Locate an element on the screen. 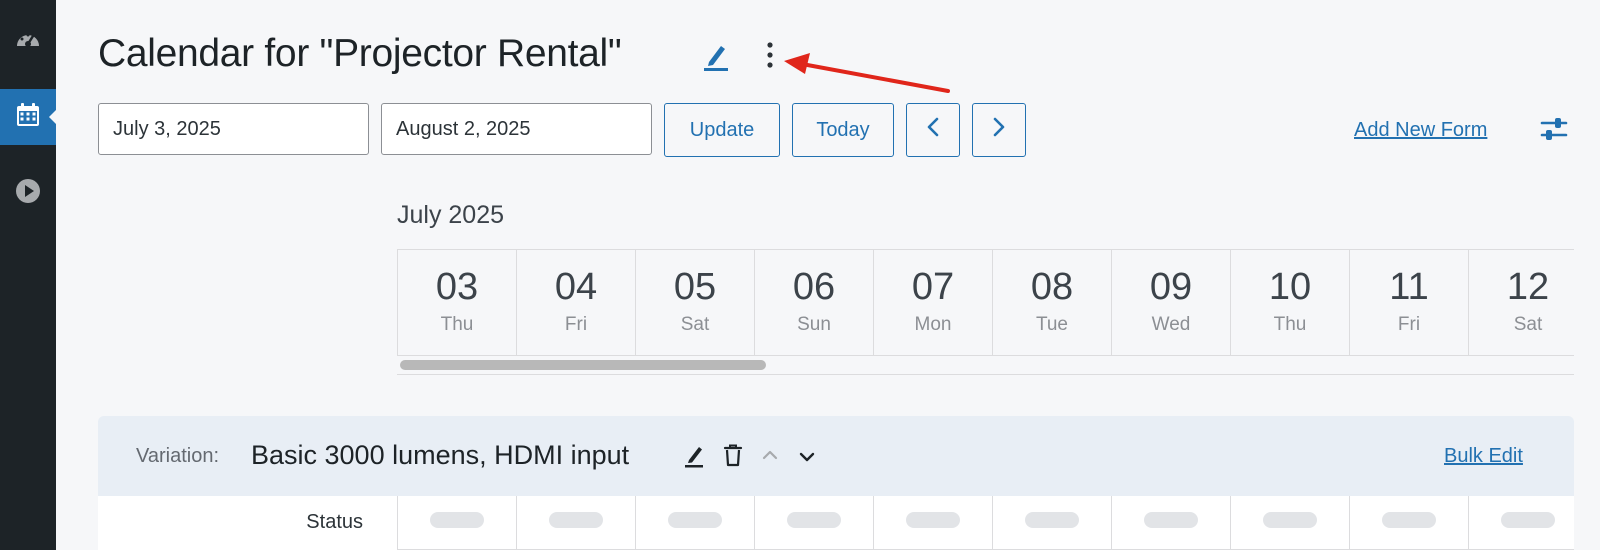  day-column-header: 07 Mon is located at coordinates (932, 302).